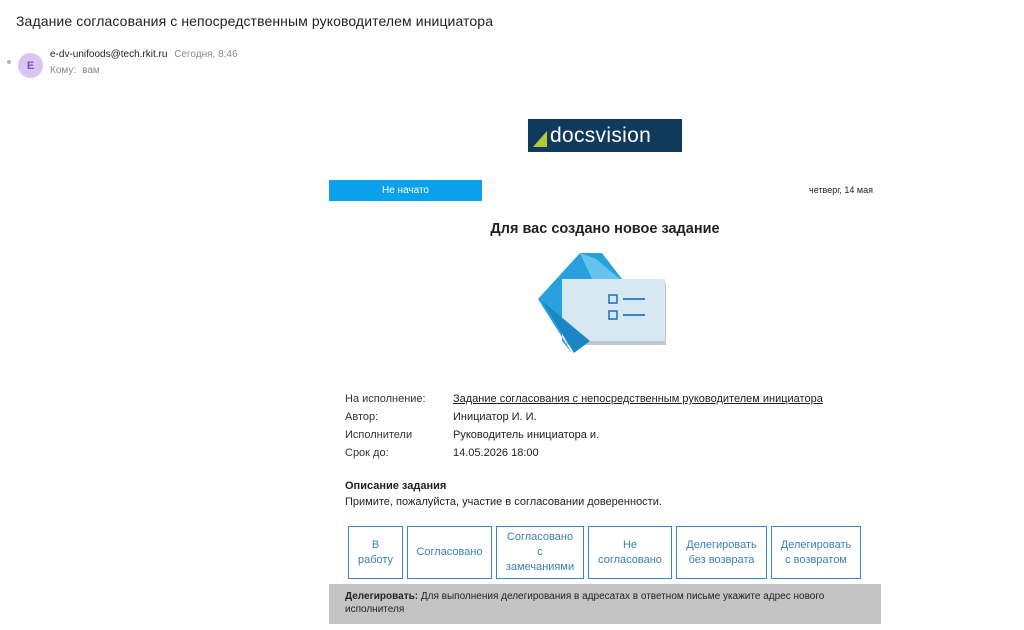  I want to click on docsvision-logo: docsvision, so click(605, 135).